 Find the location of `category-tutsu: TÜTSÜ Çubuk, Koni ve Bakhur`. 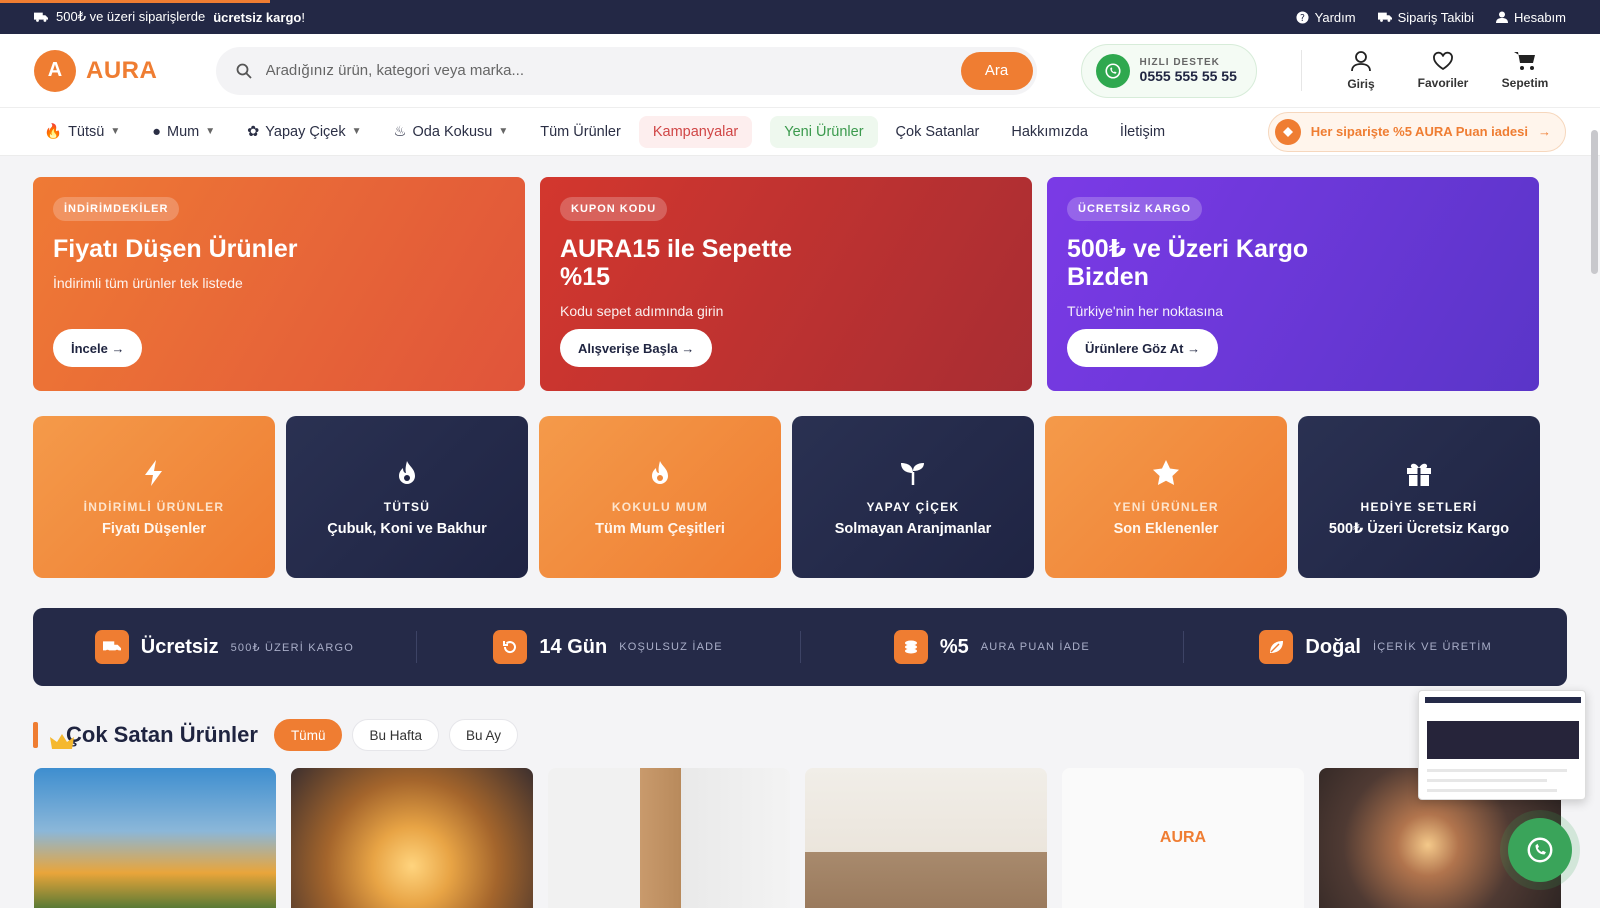

category-tutsu: TÜTSÜ Çubuk, Koni ve Bakhur is located at coordinates (407, 497).